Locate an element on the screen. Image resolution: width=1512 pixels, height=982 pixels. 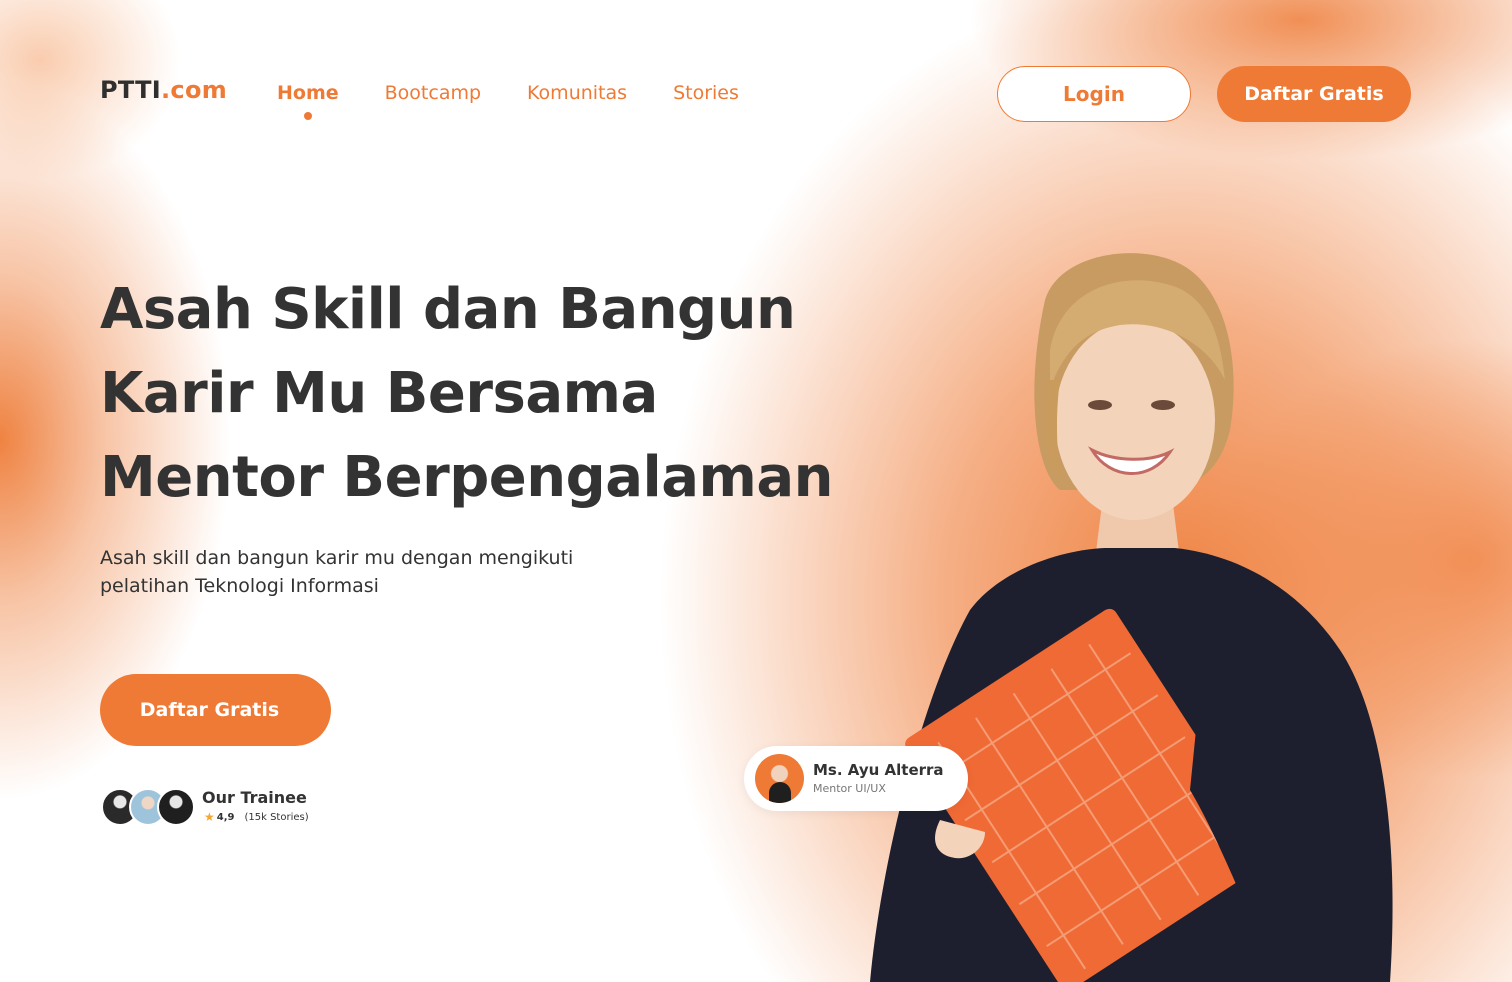
star-icon: ★ is located at coordinates (209, 817).